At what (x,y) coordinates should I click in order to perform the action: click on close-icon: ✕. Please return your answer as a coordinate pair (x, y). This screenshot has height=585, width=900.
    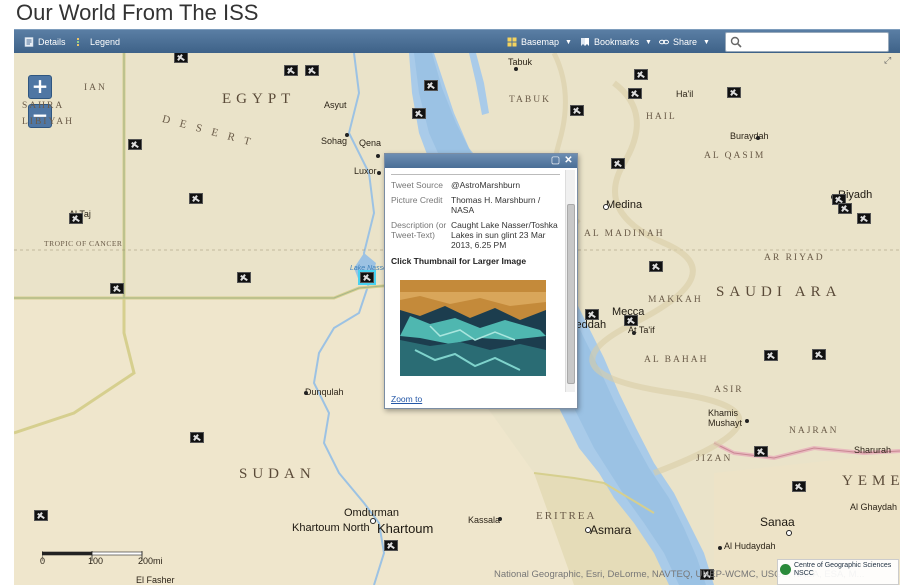
    Looking at the image, I should click on (568, 160).